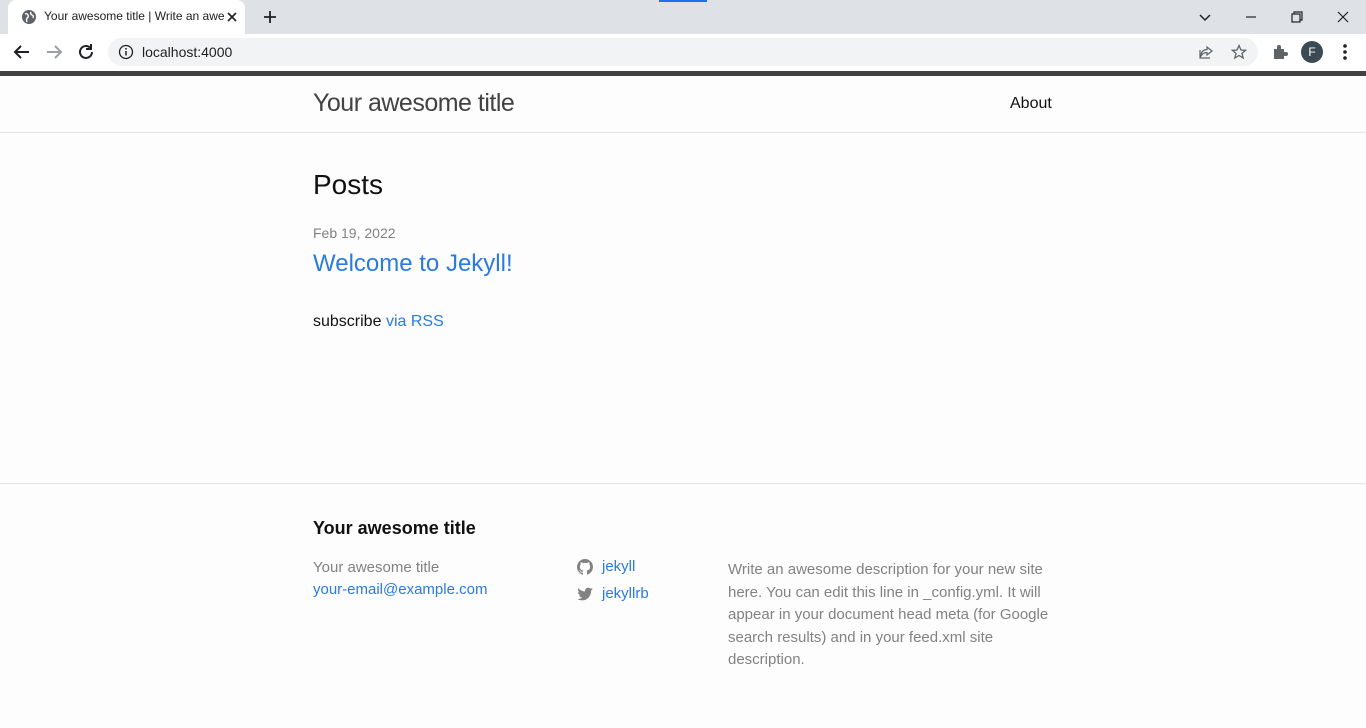 The height and width of the screenshot is (728, 1366). Describe the element at coordinates (376, 567) in the screenshot. I see `footer-site-name: Your awesome title` at that location.